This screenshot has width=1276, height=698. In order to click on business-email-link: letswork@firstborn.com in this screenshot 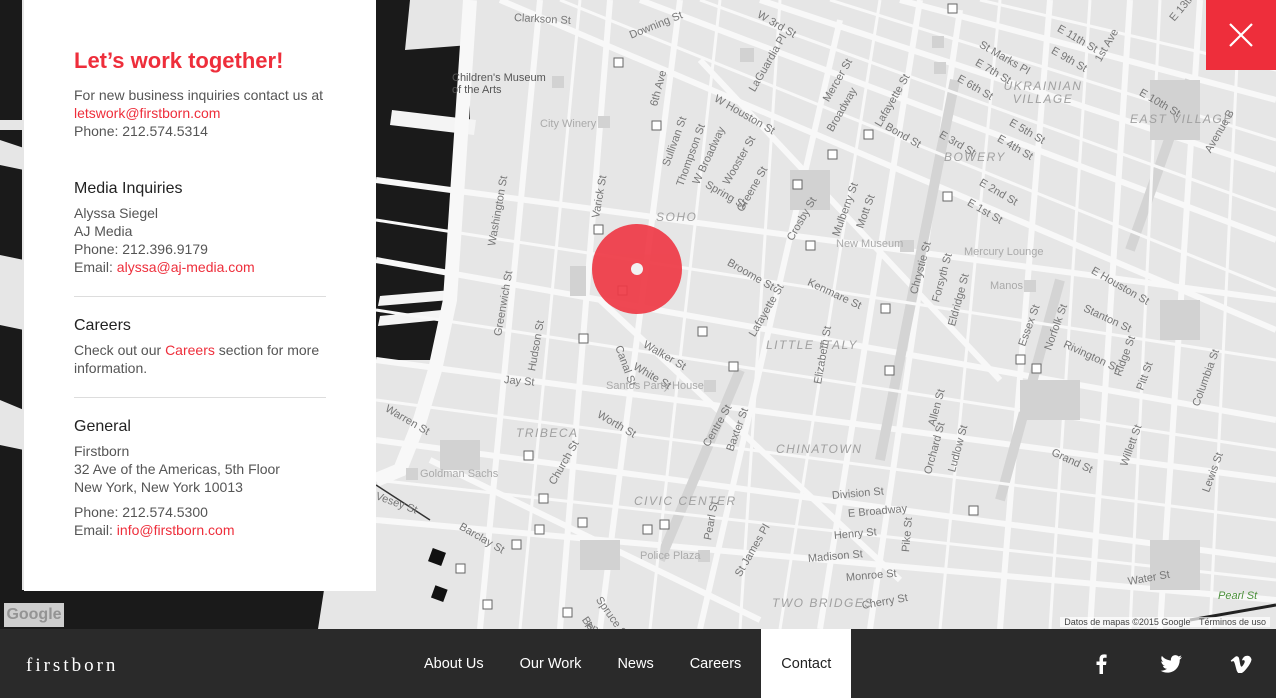, I will do `click(147, 113)`.